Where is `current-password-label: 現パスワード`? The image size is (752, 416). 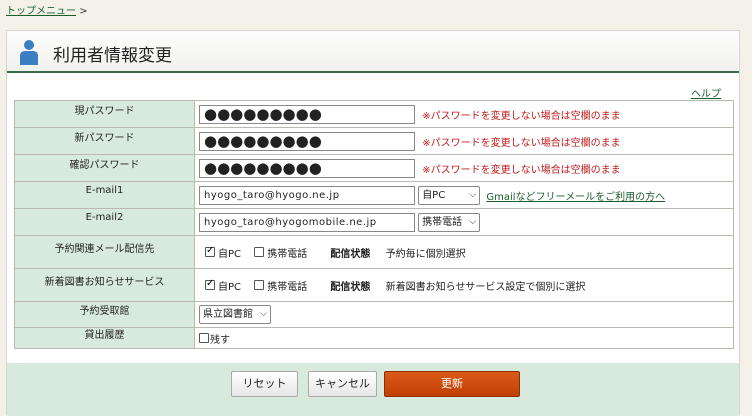 current-password-label: 現パスワード is located at coordinates (104, 114).